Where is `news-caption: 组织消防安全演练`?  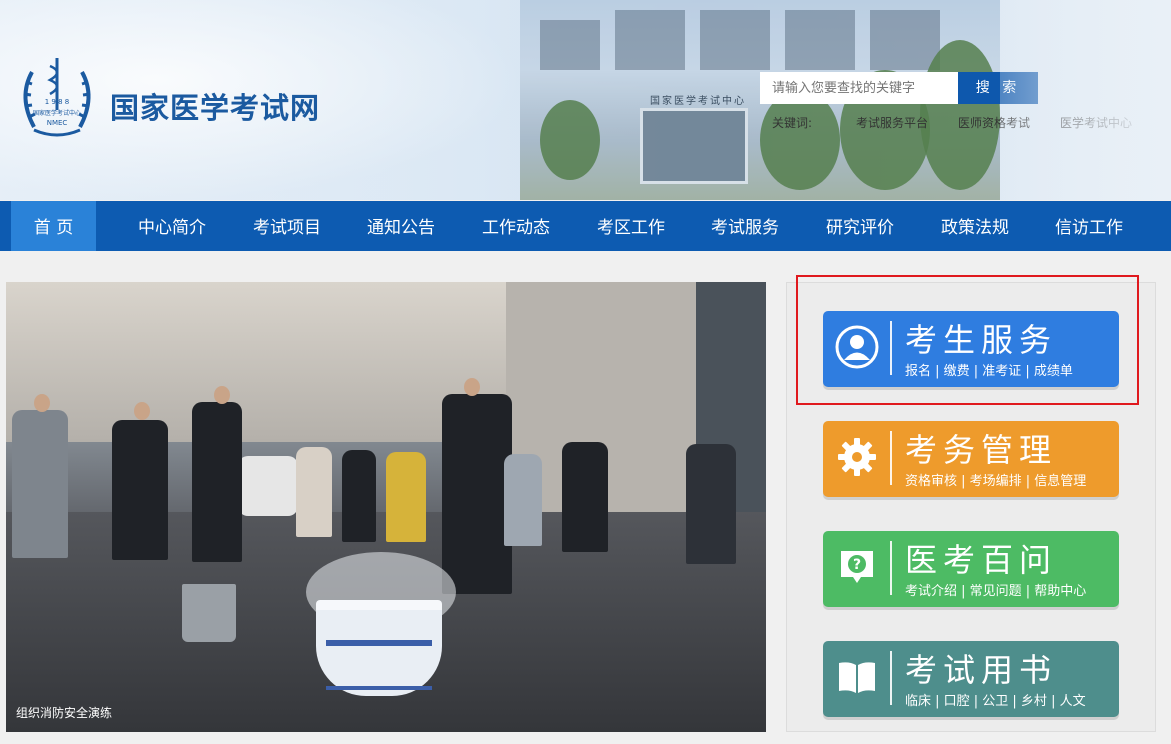 news-caption: 组织消防安全演练 is located at coordinates (64, 712).